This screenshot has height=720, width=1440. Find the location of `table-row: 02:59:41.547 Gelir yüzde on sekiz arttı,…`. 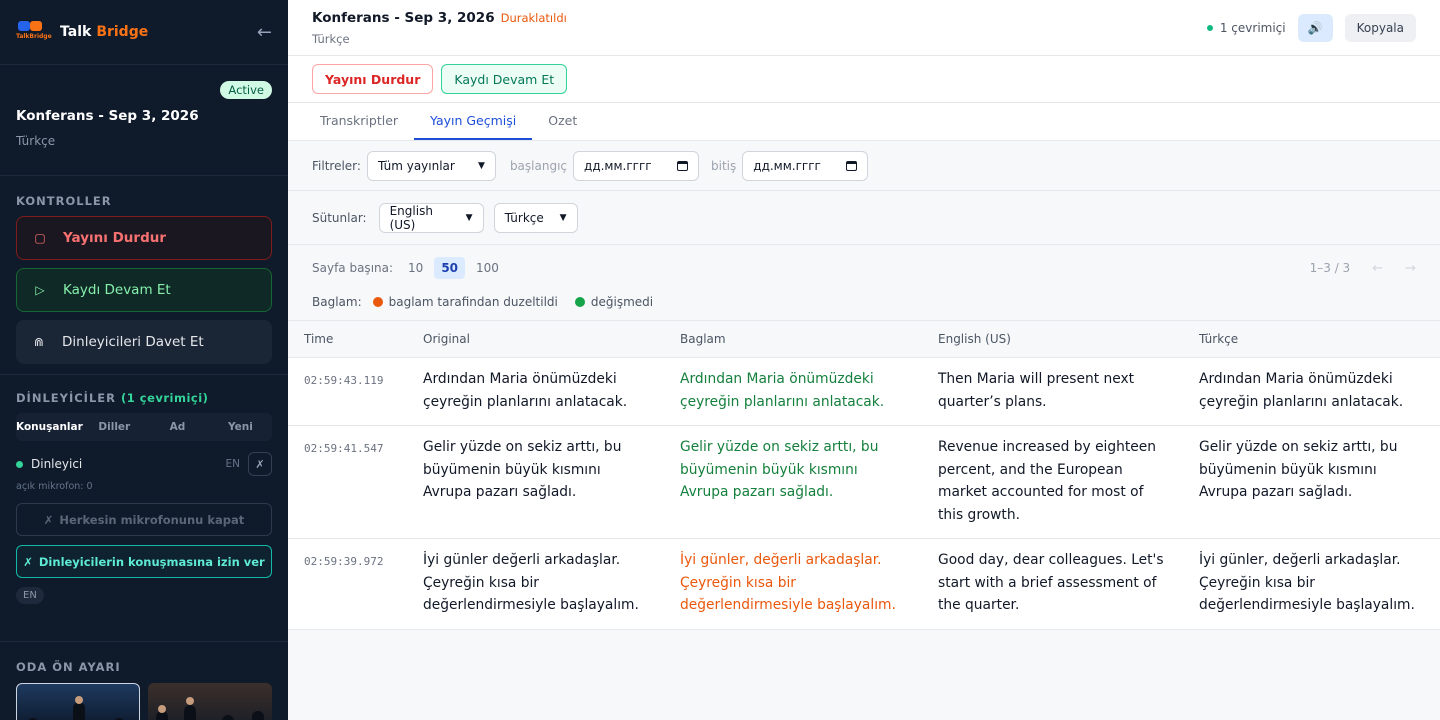

table-row: 02:59:41.547 Gelir yüzde on sekiz arttı,… is located at coordinates (864, 482).